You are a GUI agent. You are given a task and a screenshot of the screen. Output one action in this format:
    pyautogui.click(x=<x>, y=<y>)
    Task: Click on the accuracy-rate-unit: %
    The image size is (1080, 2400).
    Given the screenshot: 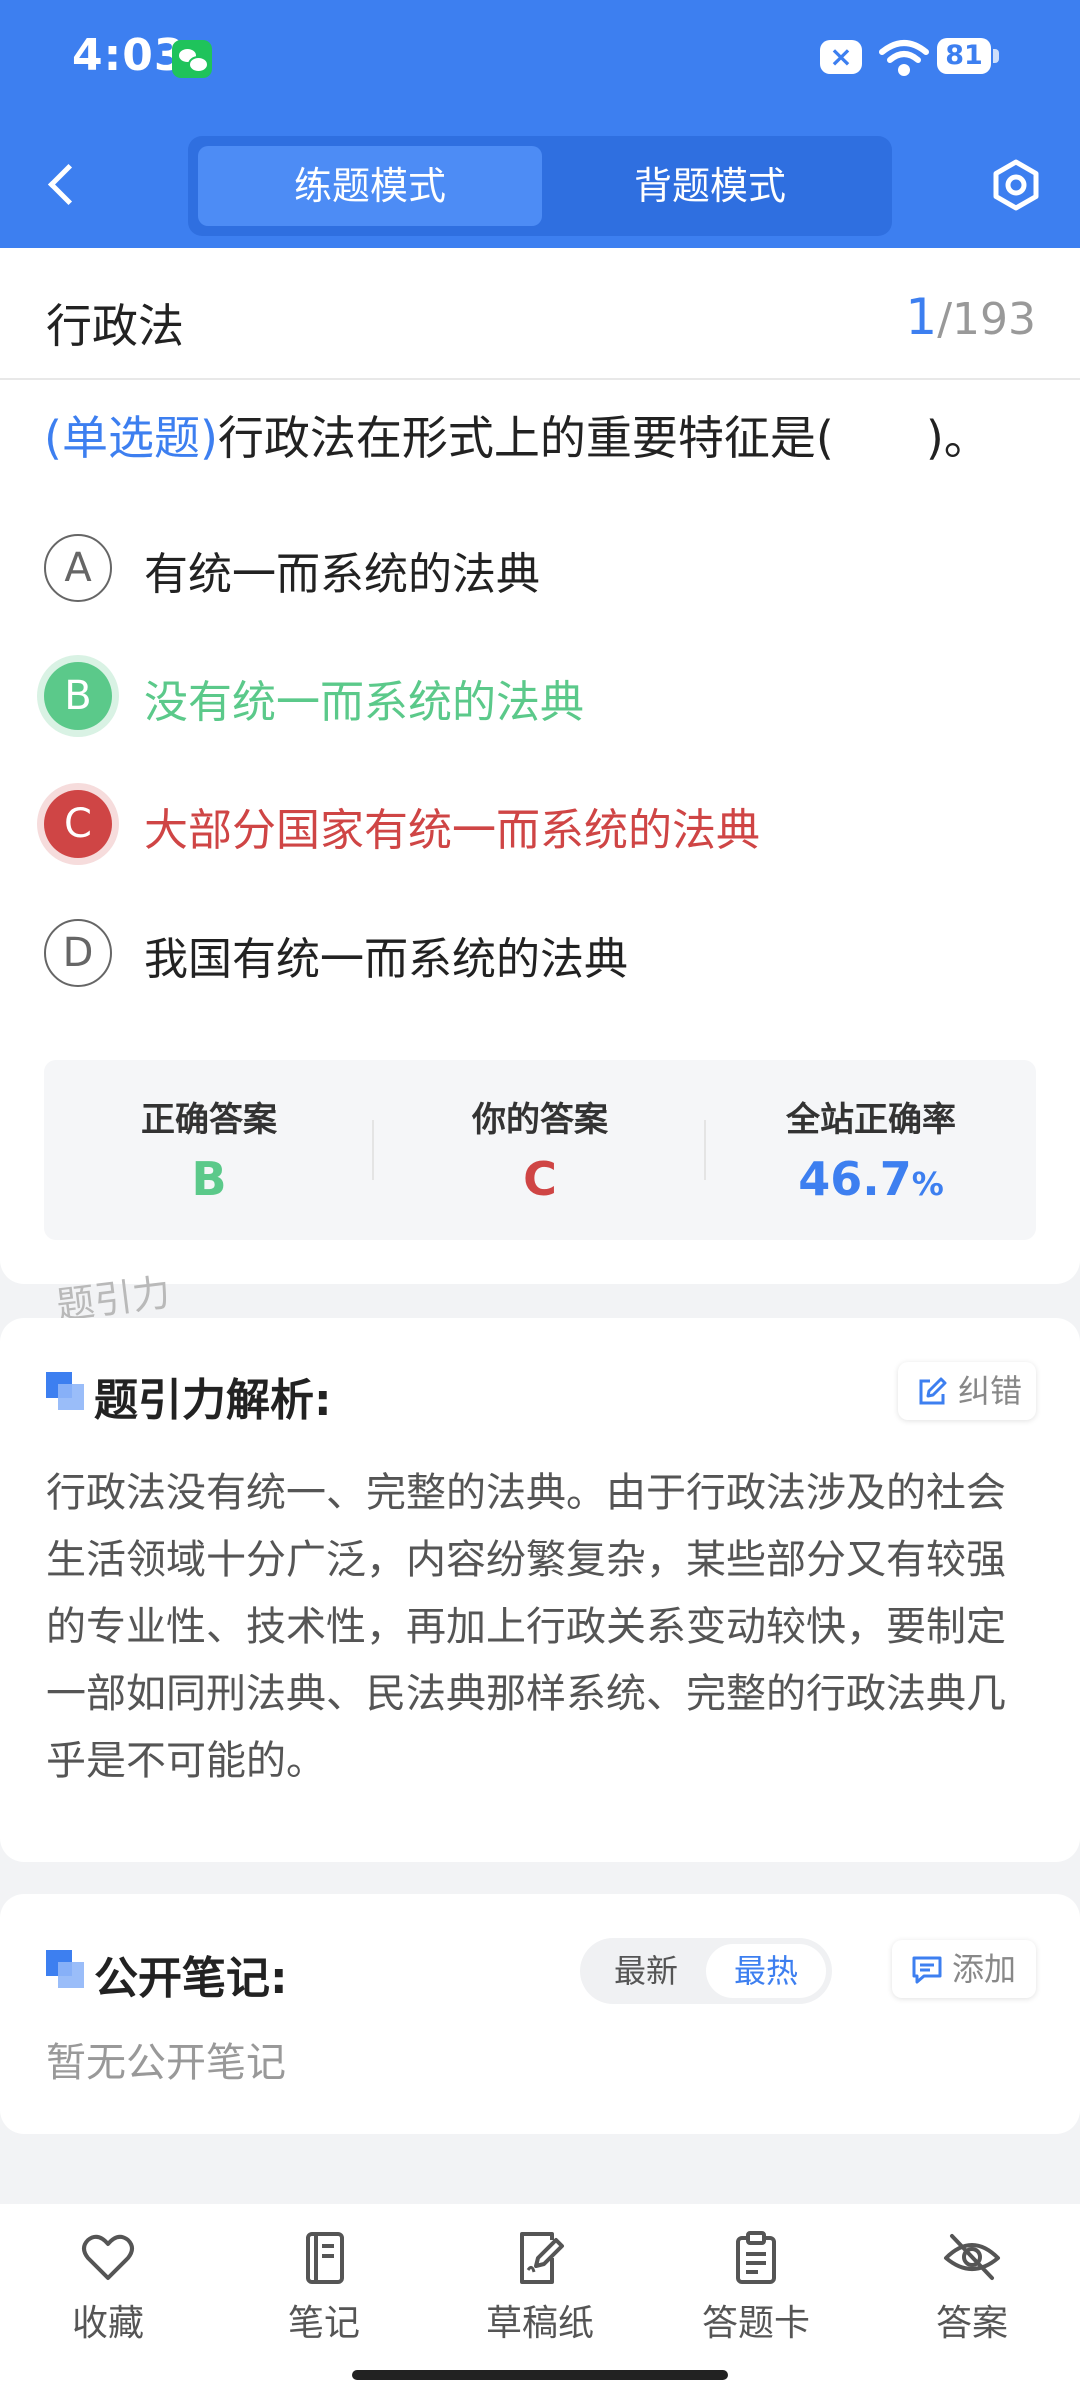 What is the action you would take?
    pyautogui.click(x=927, y=1184)
    